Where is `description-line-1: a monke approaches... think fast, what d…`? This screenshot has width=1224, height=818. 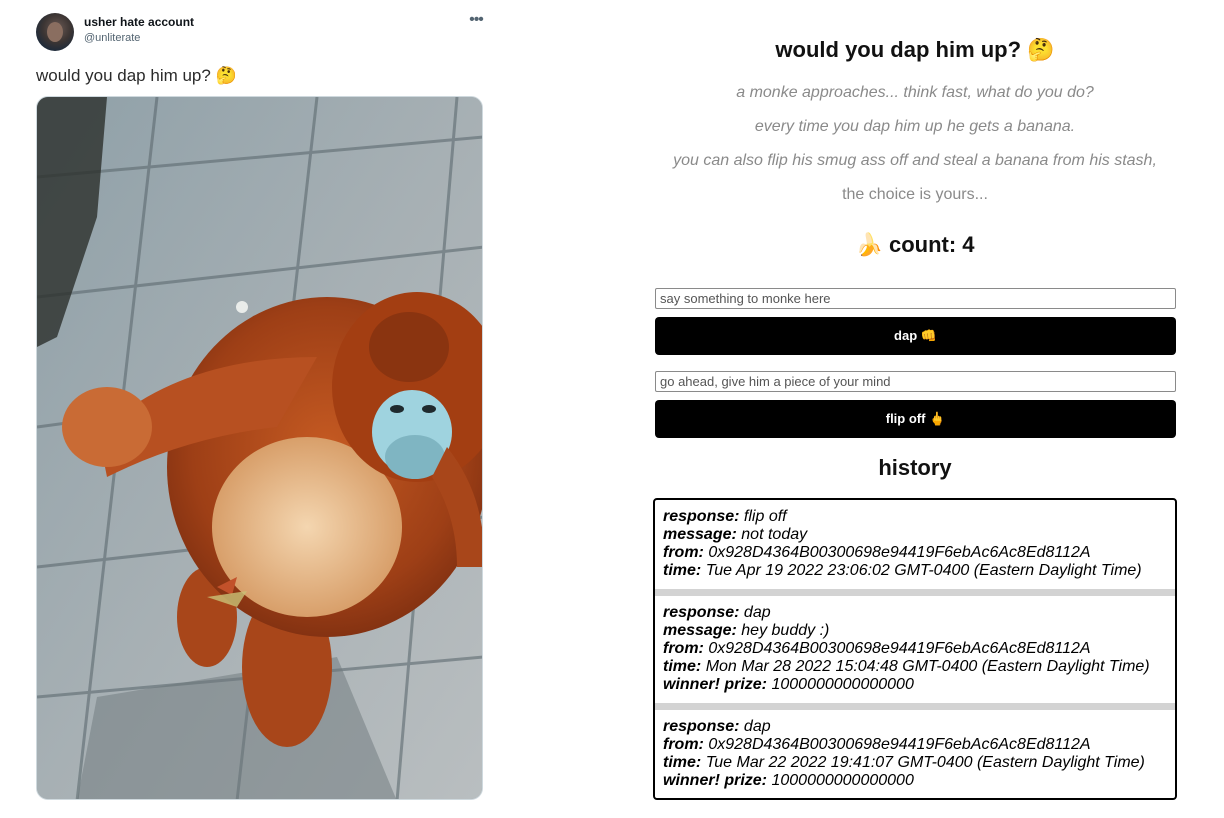 description-line-1: a monke approaches... think fast, what d… is located at coordinates (915, 92).